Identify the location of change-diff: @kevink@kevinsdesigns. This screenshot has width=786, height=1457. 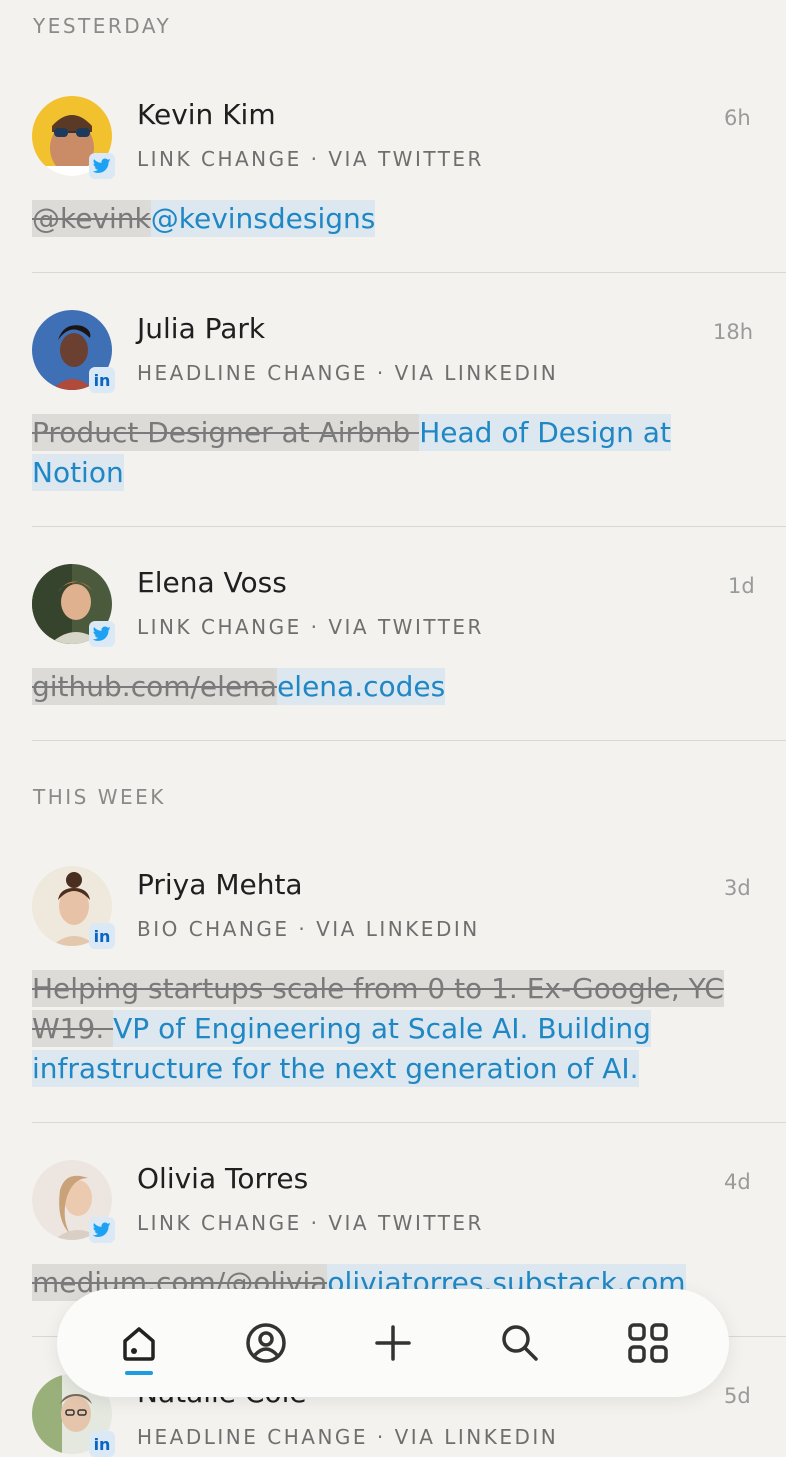
(382, 219).